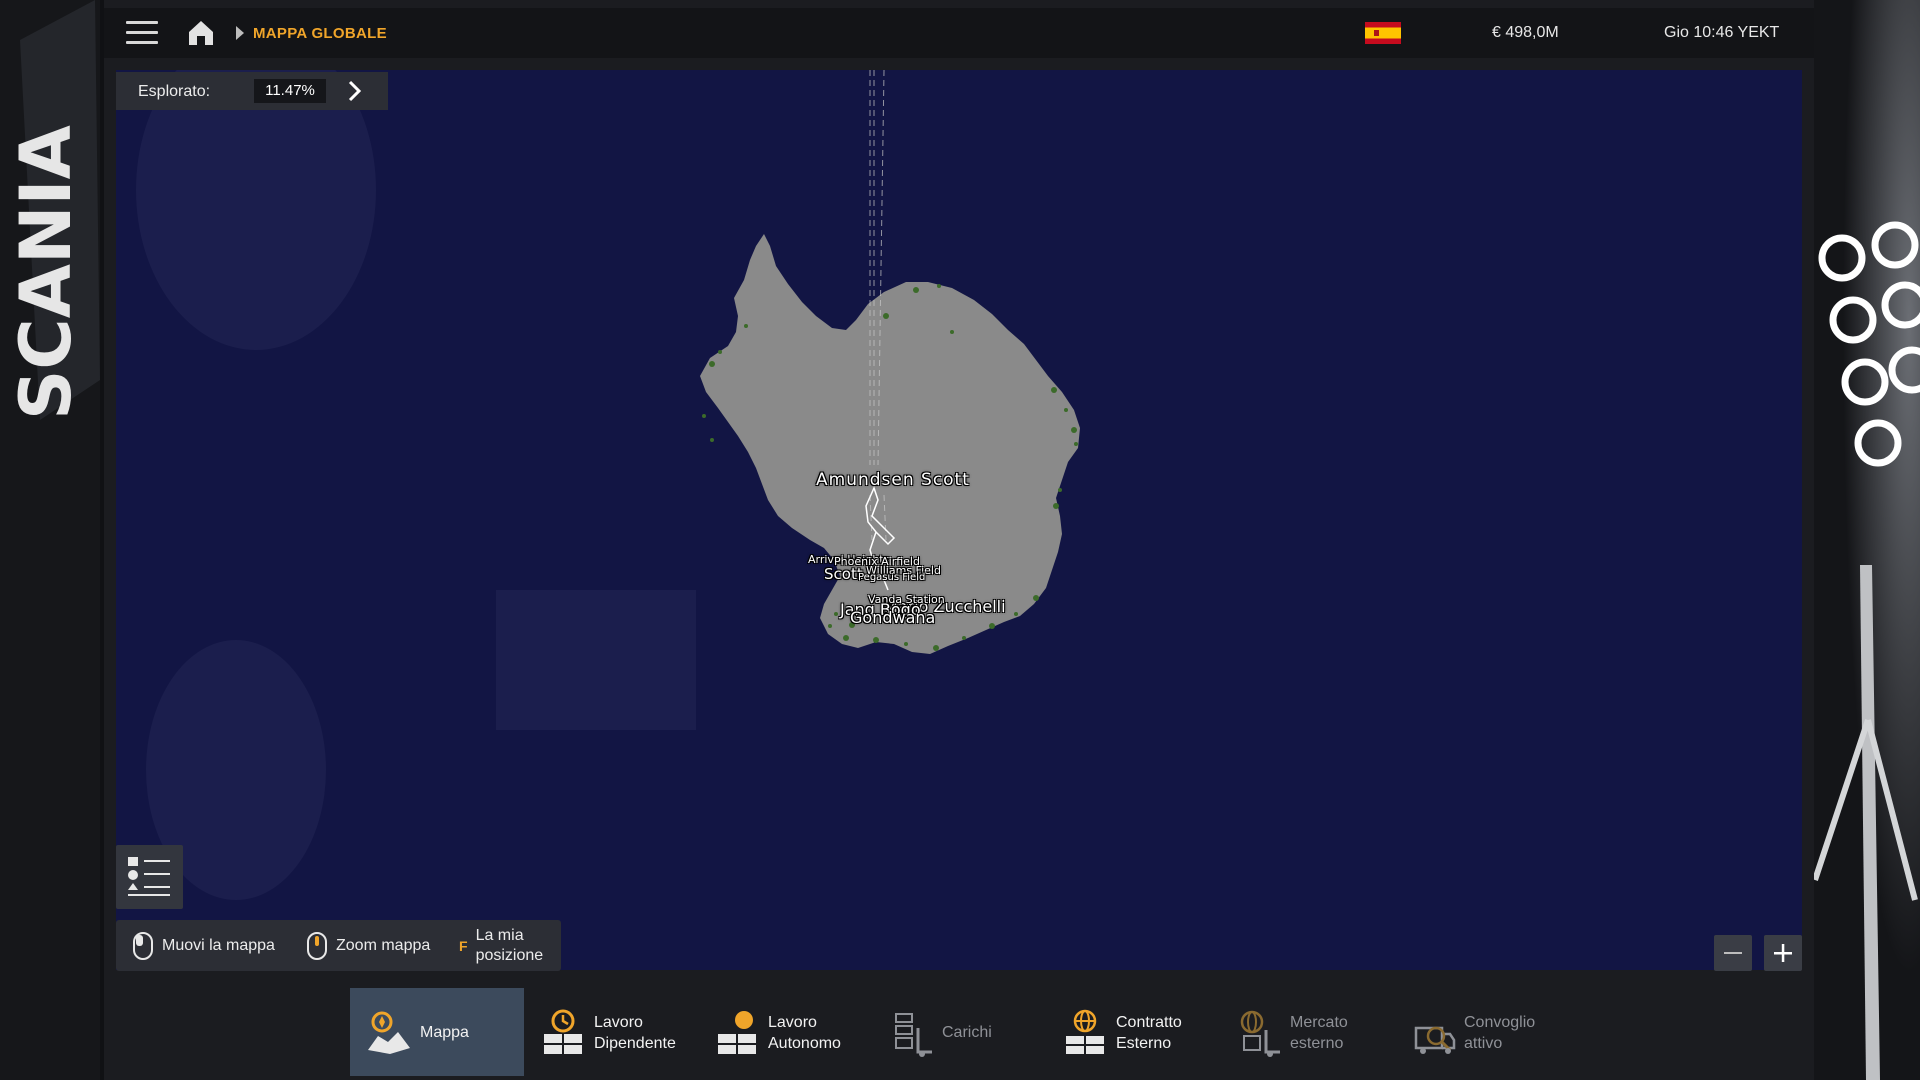 This screenshot has height=1080, width=1920. I want to click on tab-external-contract-label: Contratto Esterno, so click(1149, 1033).